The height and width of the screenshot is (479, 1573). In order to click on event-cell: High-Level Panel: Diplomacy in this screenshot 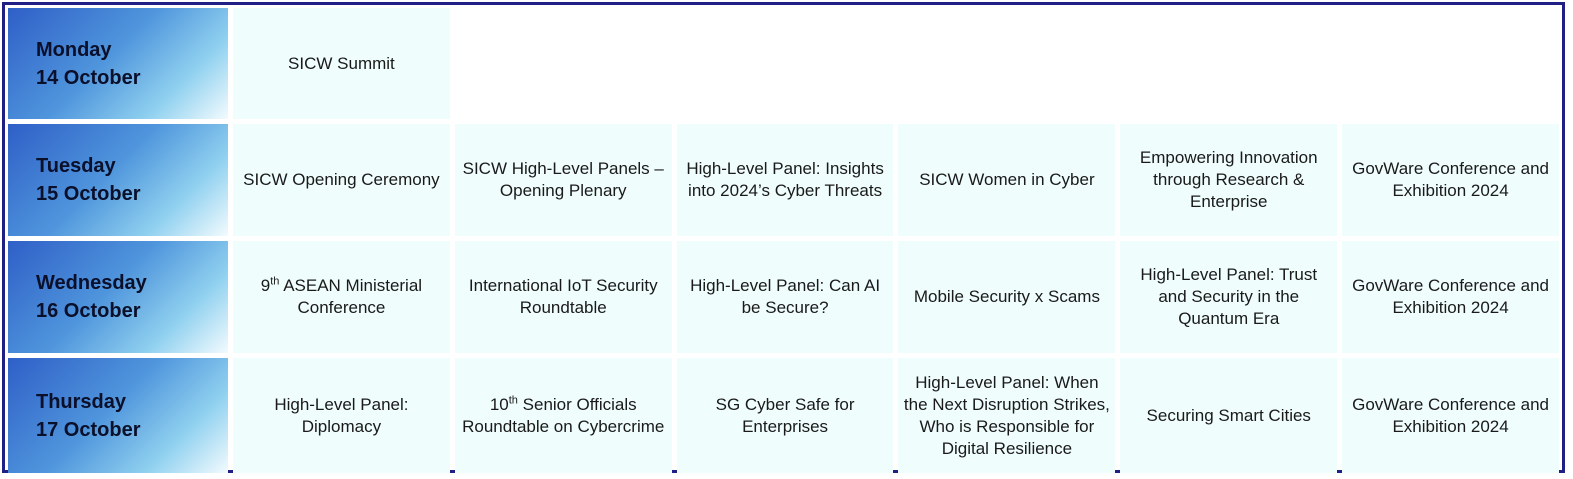, I will do `click(341, 415)`.